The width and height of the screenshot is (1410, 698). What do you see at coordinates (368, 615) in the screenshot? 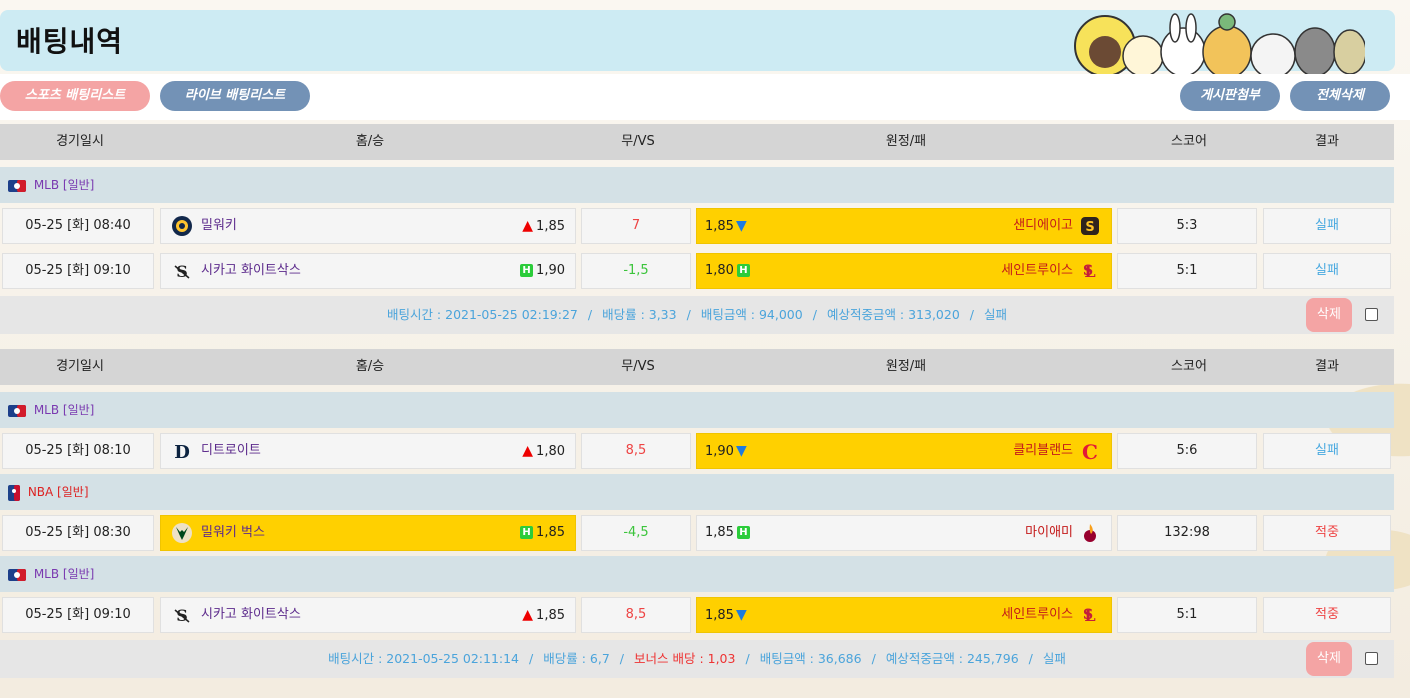
I see `home-team-cell: S 시카고 화이트삭스 ▲1,85` at bounding box center [368, 615].